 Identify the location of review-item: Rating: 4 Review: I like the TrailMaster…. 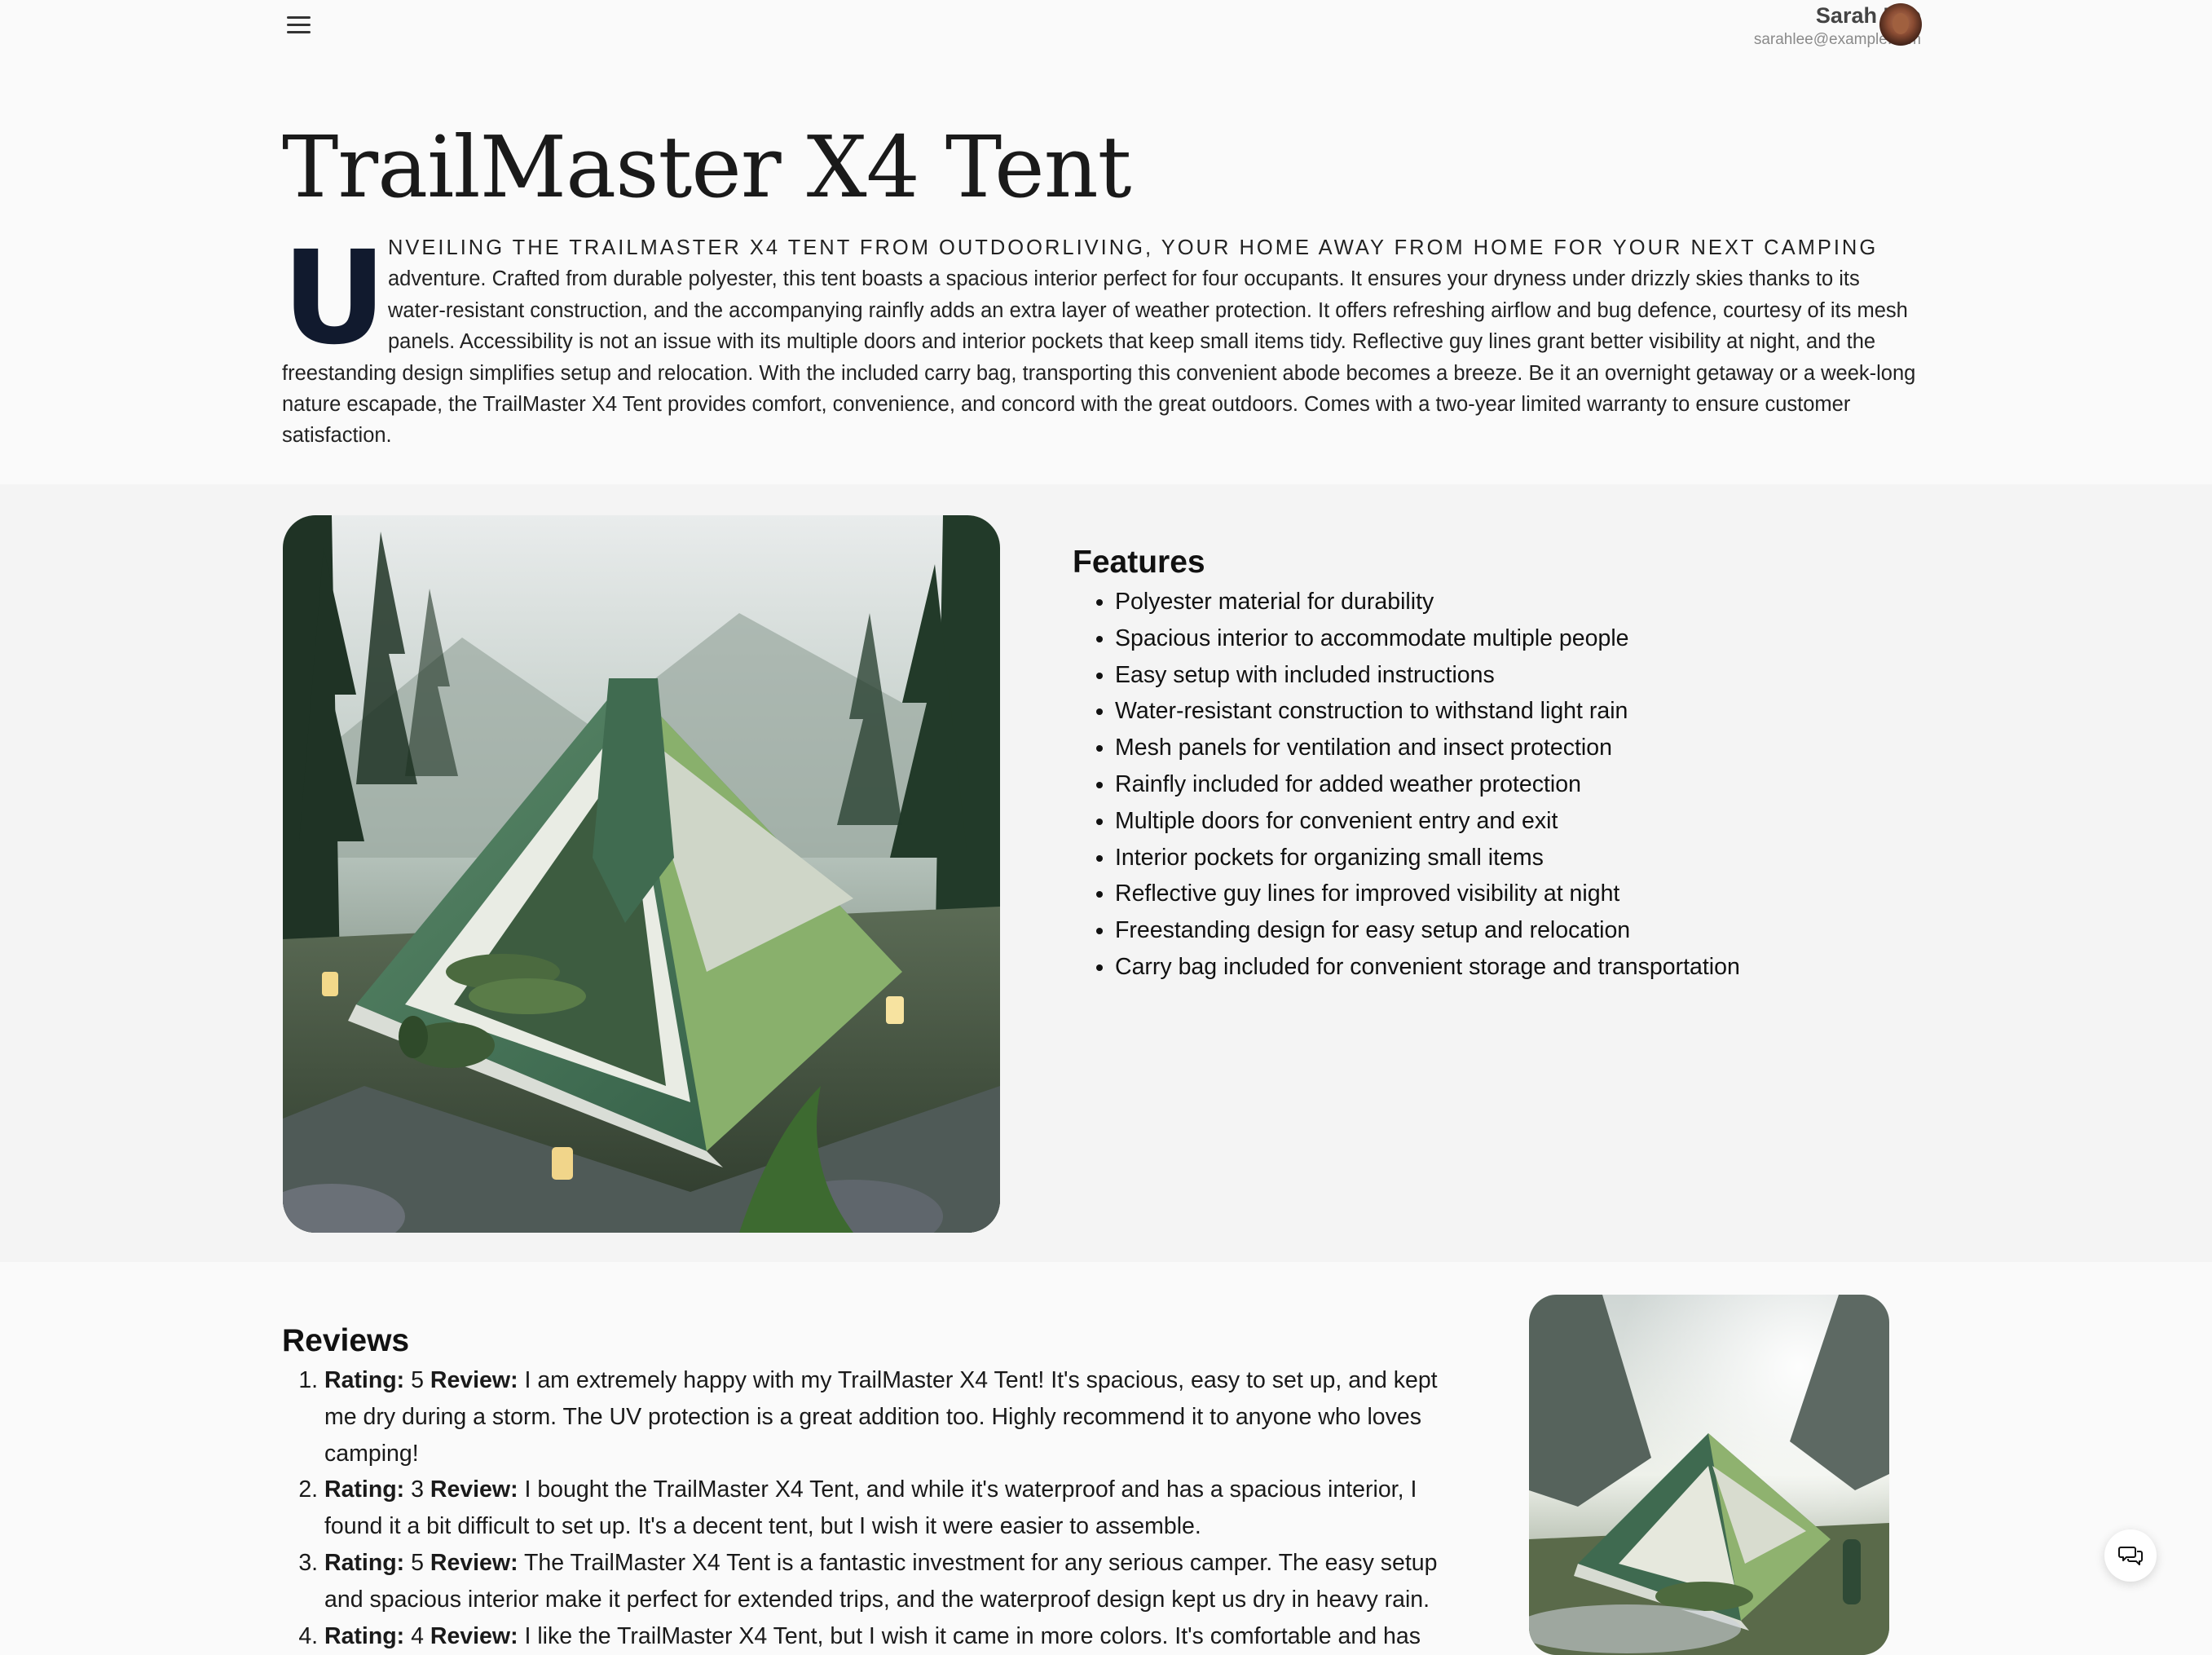
(898, 1636).